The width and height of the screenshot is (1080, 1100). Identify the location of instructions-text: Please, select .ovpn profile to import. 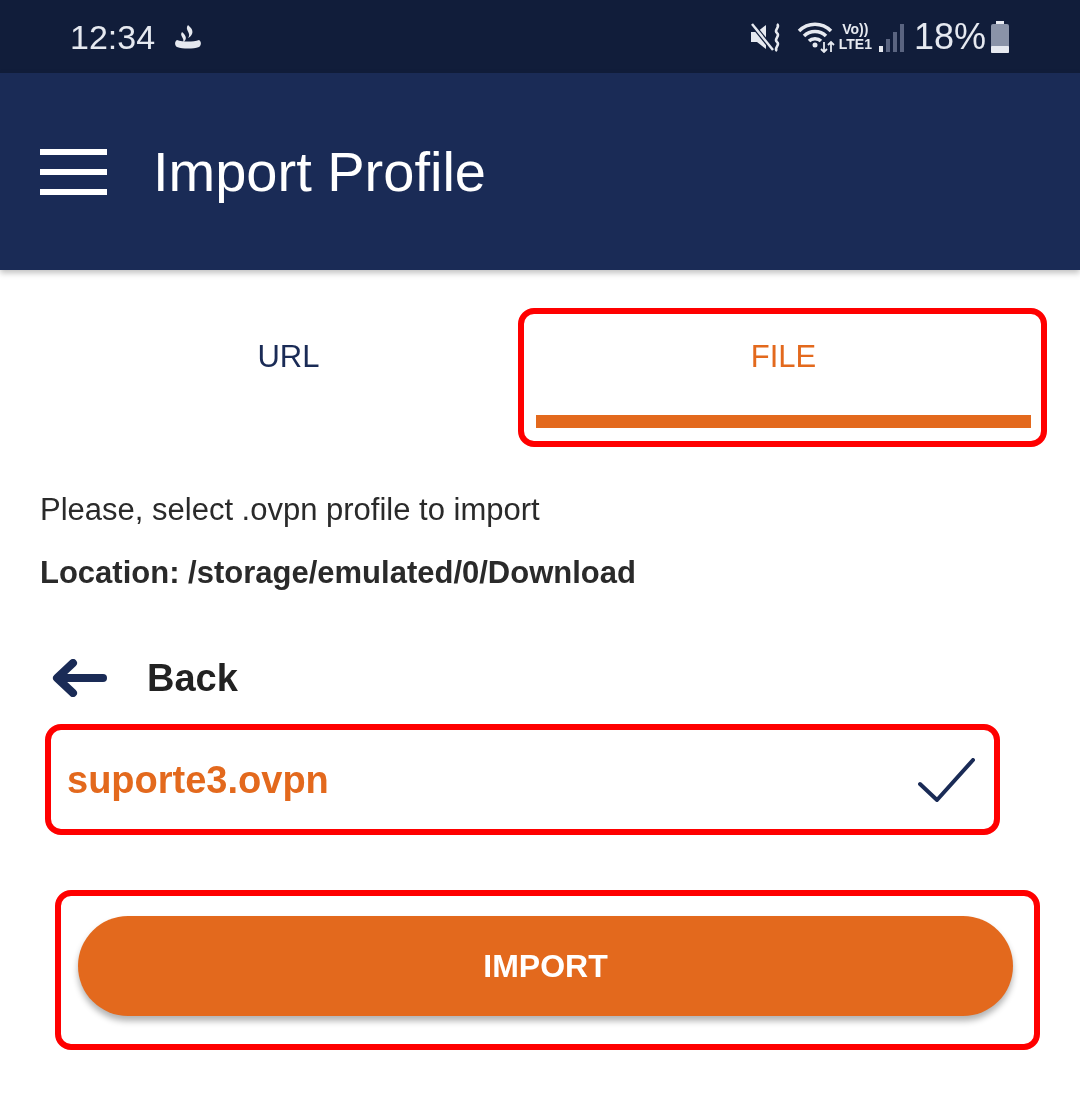
(290, 510).